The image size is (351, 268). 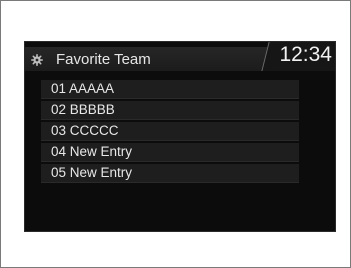 What do you see at coordinates (170, 89) in the screenshot?
I see `list-item: 01 AAAAA` at bounding box center [170, 89].